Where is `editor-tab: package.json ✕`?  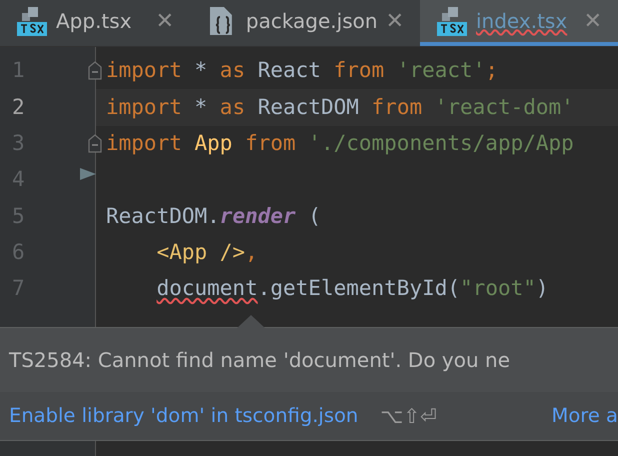 editor-tab: package.json ✕ is located at coordinates (305, 23).